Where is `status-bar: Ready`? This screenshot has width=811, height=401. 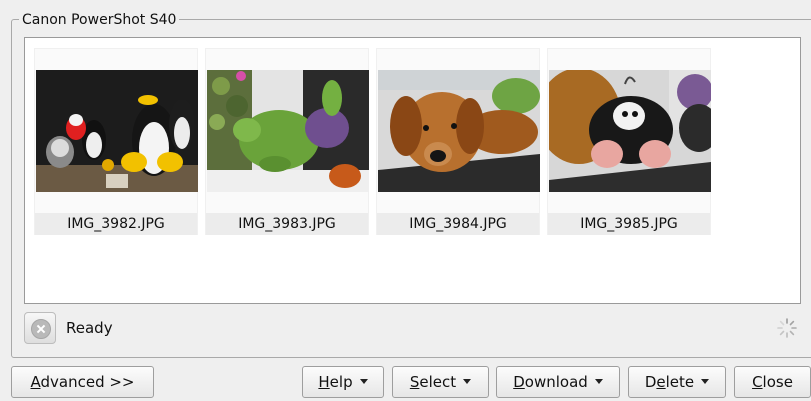 status-bar: Ready is located at coordinates (414, 328).